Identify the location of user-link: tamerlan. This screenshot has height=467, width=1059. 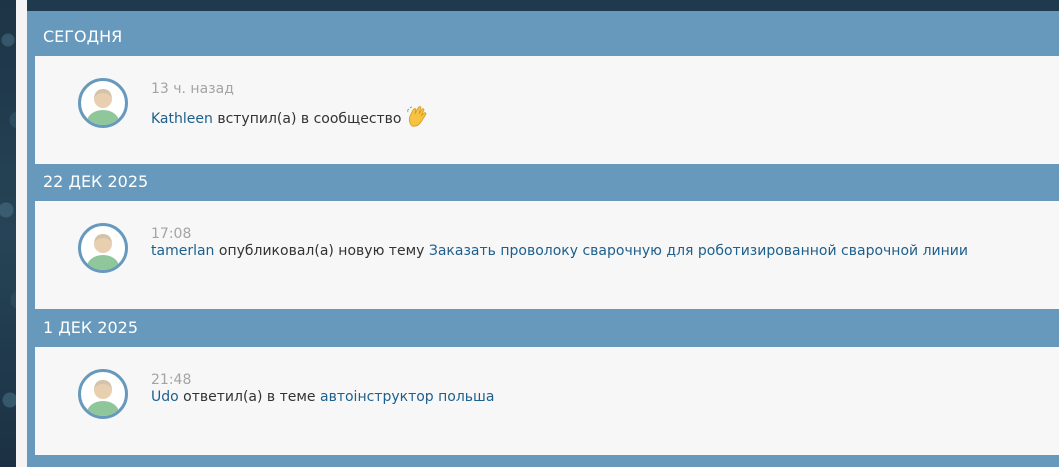
(182, 251).